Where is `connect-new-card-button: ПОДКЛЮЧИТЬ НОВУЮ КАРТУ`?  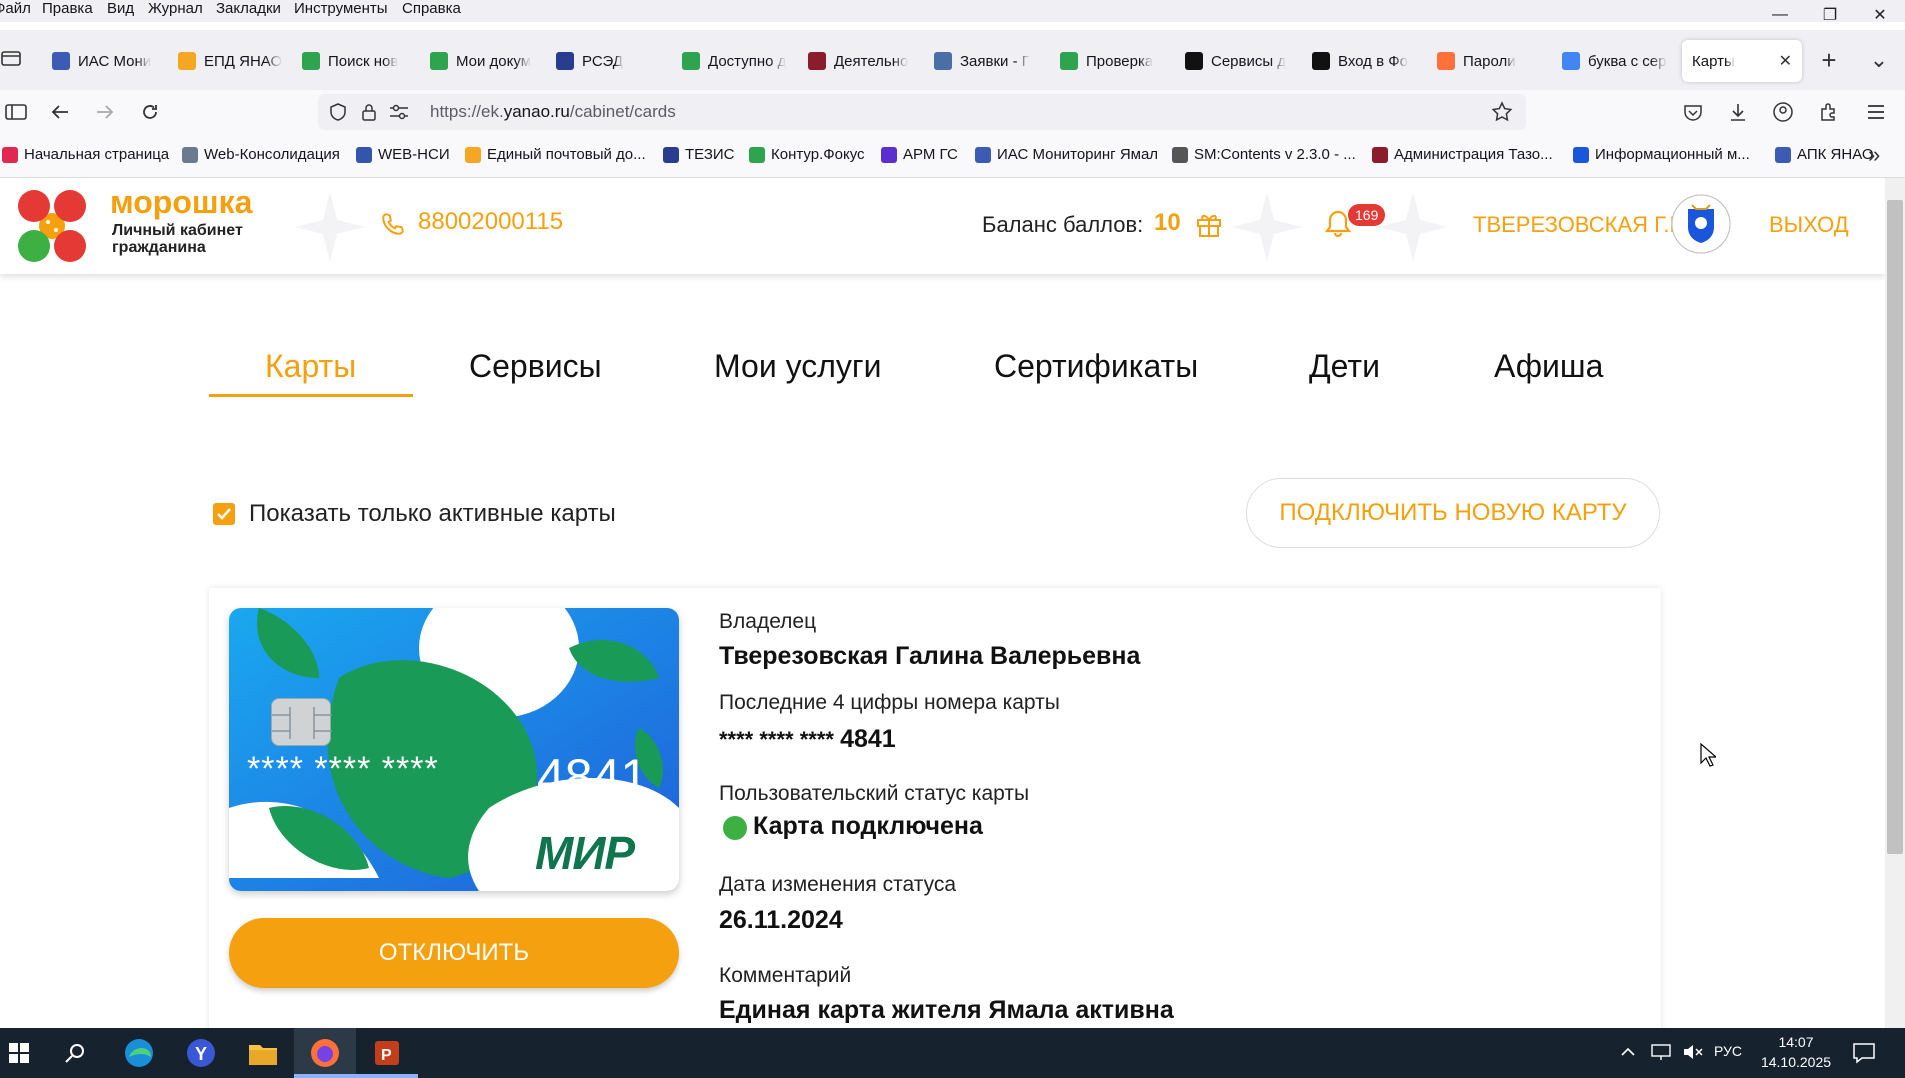
connect-new-card-button: ПОДКЛЮЧИТЬ НОВУЮ КАРТУ is located at coordinates (1453, 513).